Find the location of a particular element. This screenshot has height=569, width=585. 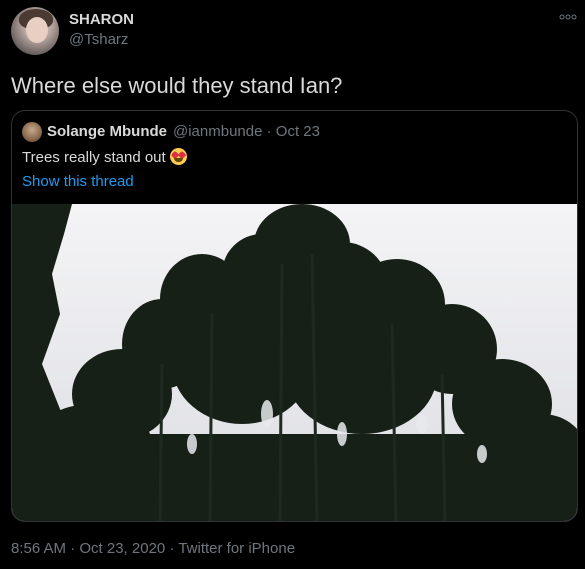

heart-eyes-emoji-icon is located at coordinates (178, 156).